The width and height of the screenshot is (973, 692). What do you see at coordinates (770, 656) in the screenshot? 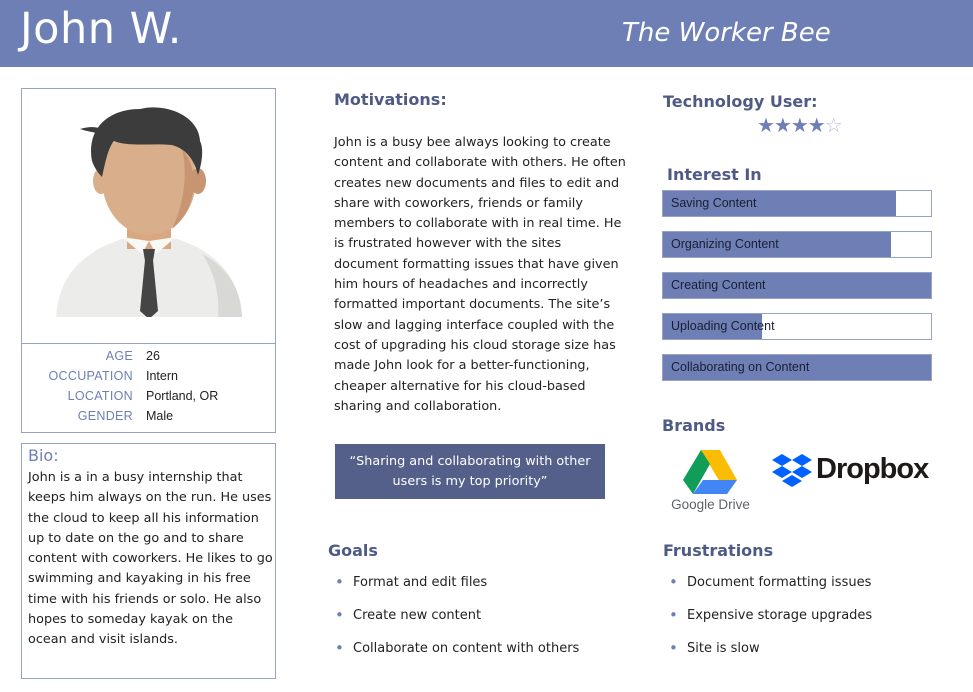
I see `list-item: • Site is slow` at bounding box center [770, 656].